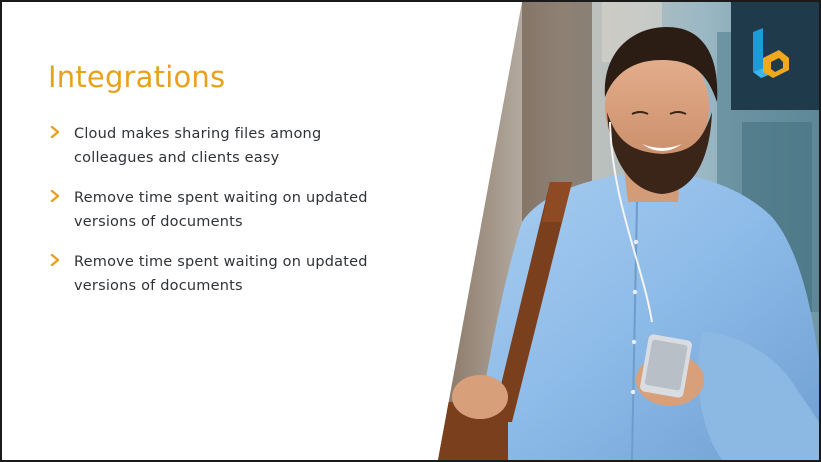 Image resolution: width=821 pixels, height=462 pixels. Describe the element at coordinates (137, 77) in the screenshot. I see `slide-title: Integrations` at that location.